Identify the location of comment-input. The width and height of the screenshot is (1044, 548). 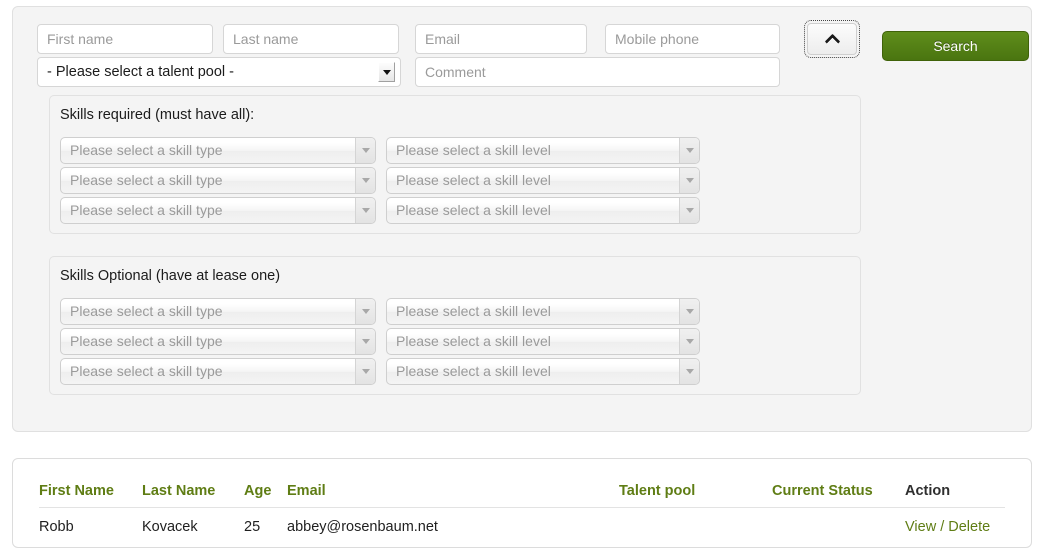
(597, 72).